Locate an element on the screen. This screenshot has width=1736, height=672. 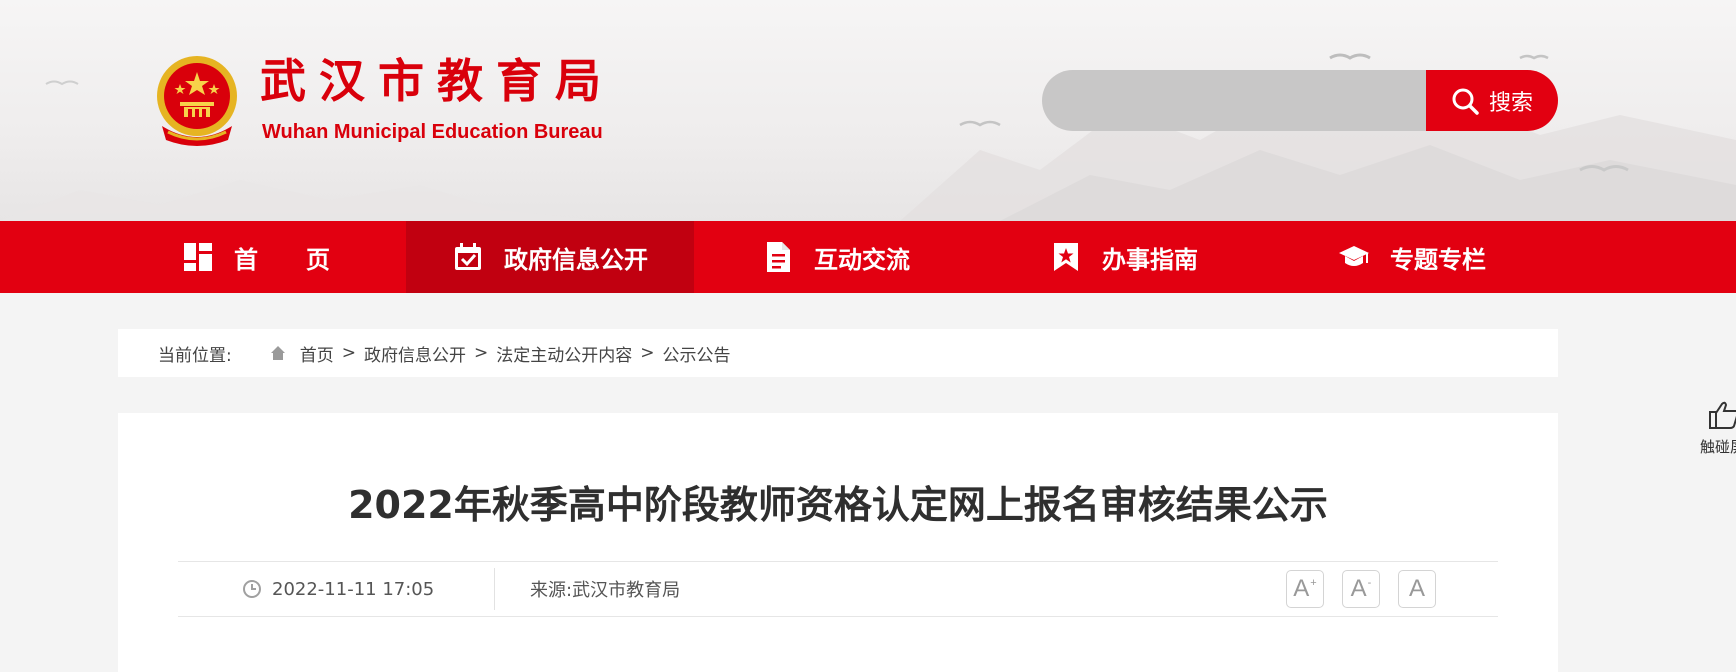
nav-item-interaction: 互动交流 is located at coordinates (836, 257).